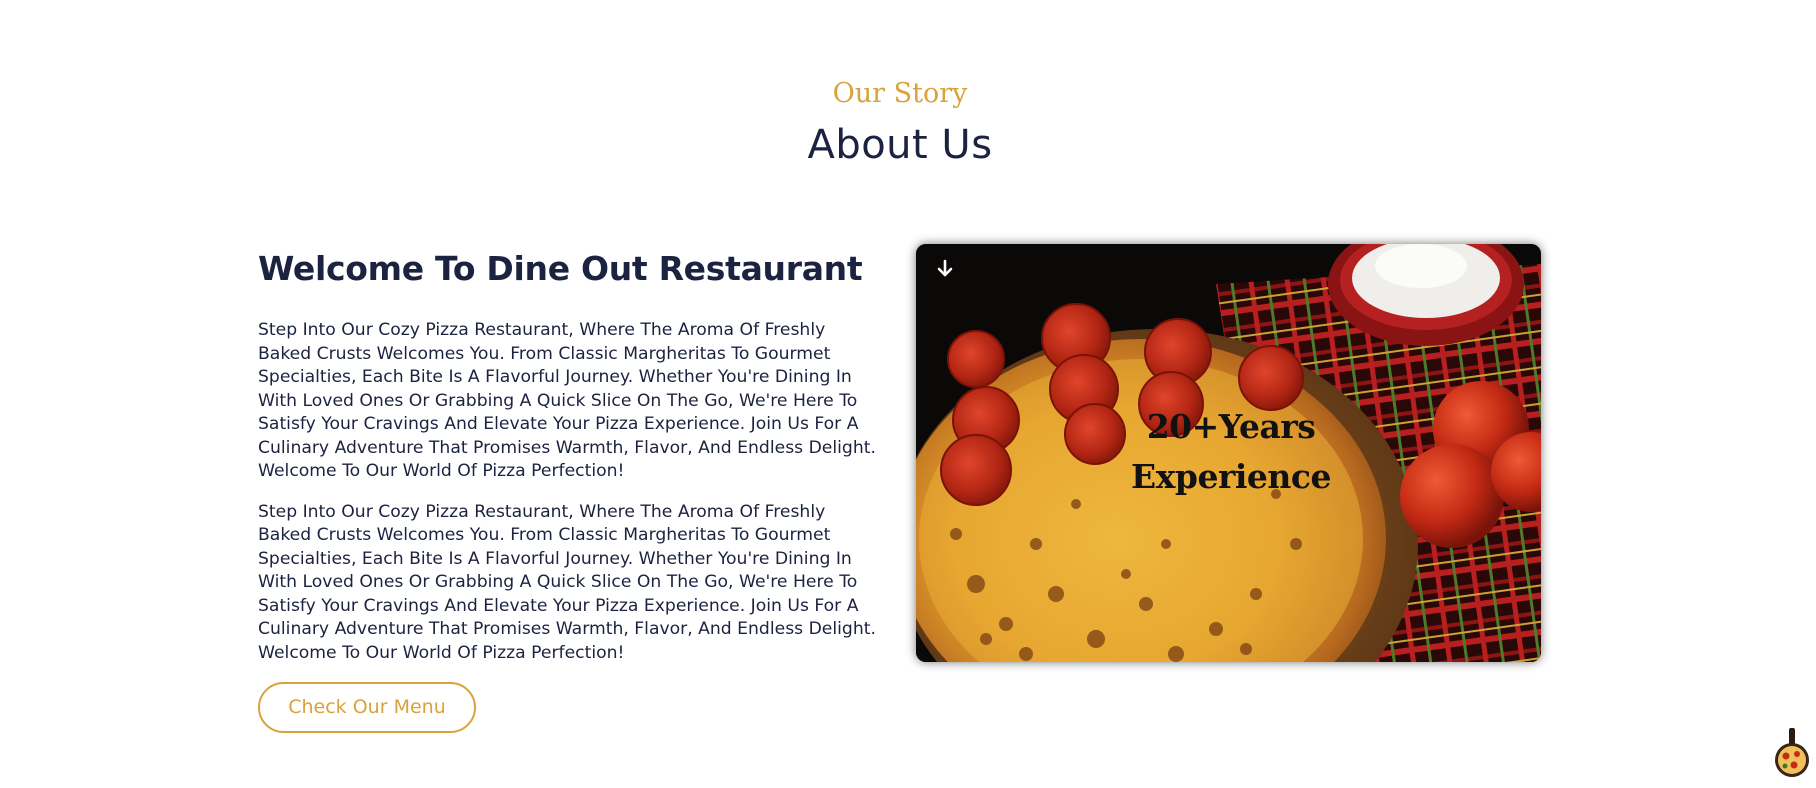 This screenshot has width=1816, height=788. What do you see at coordinates (1231, 426) in the screenshot?
I see `experience-years: 20+Years` at bounding box center [1231, 426].